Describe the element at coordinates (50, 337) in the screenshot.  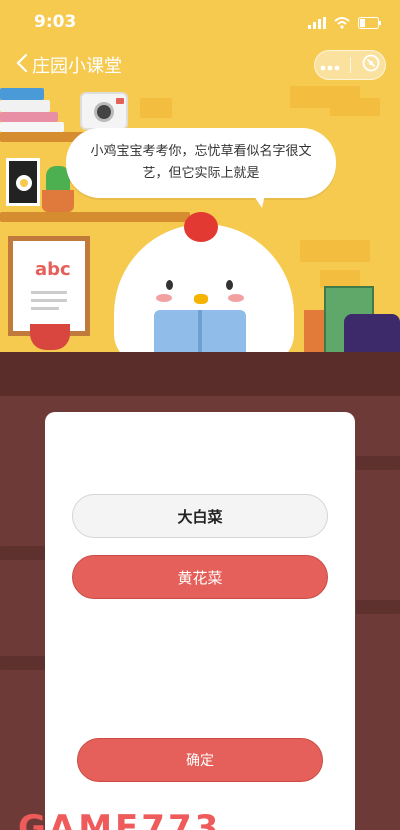
I see `cup-icon` at that location.